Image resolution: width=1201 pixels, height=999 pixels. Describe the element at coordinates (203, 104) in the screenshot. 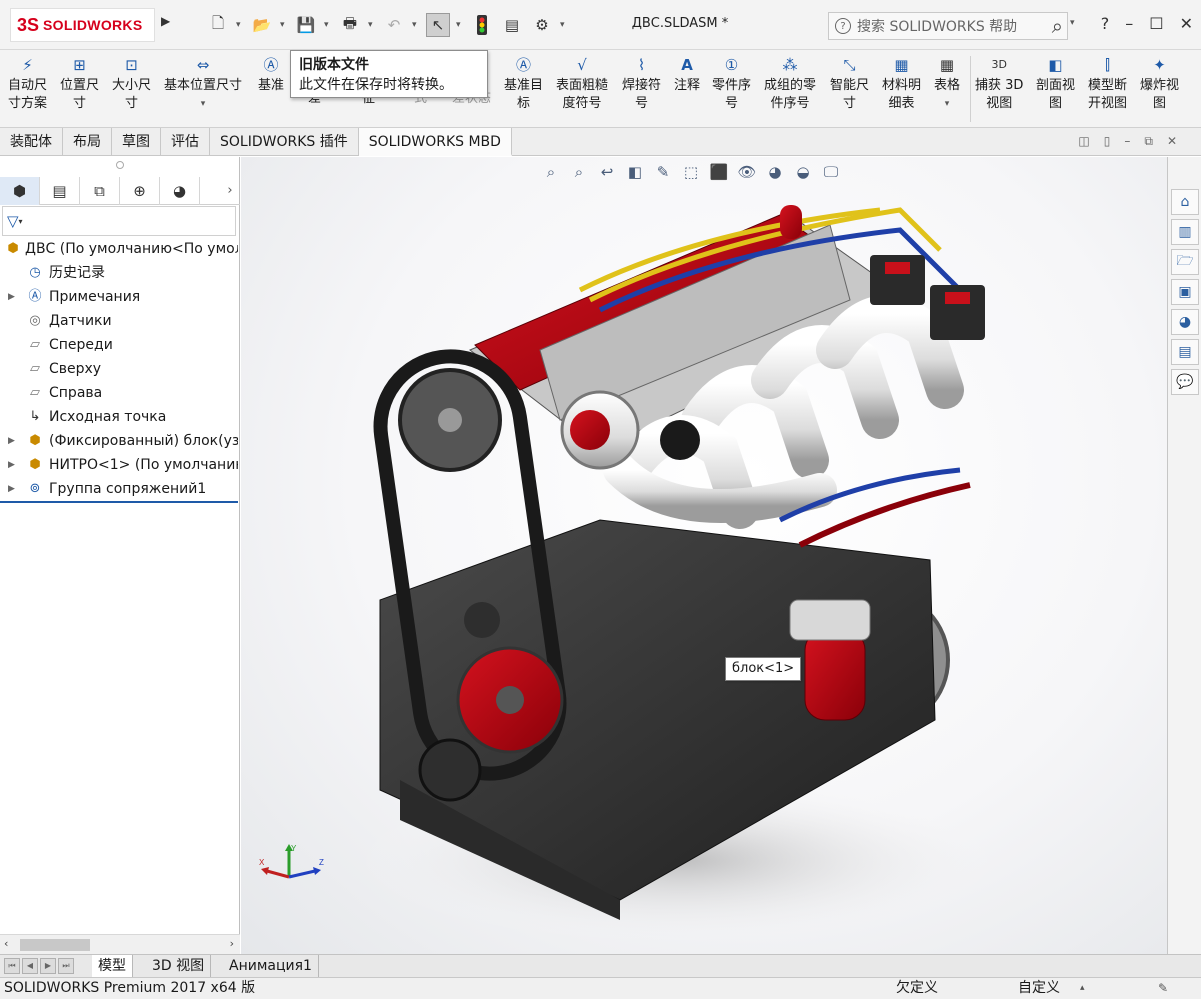

I see `dropdown-icon: ▾` at that location.